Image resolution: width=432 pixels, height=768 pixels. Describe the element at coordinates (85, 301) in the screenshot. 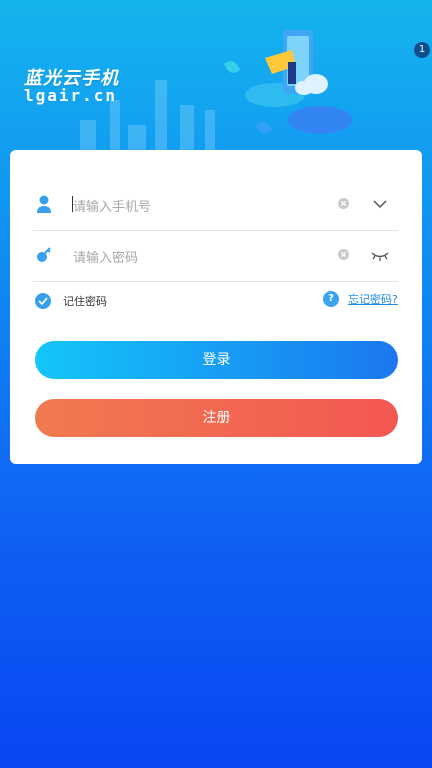

I see `remember-label: 记住密码` at that location.